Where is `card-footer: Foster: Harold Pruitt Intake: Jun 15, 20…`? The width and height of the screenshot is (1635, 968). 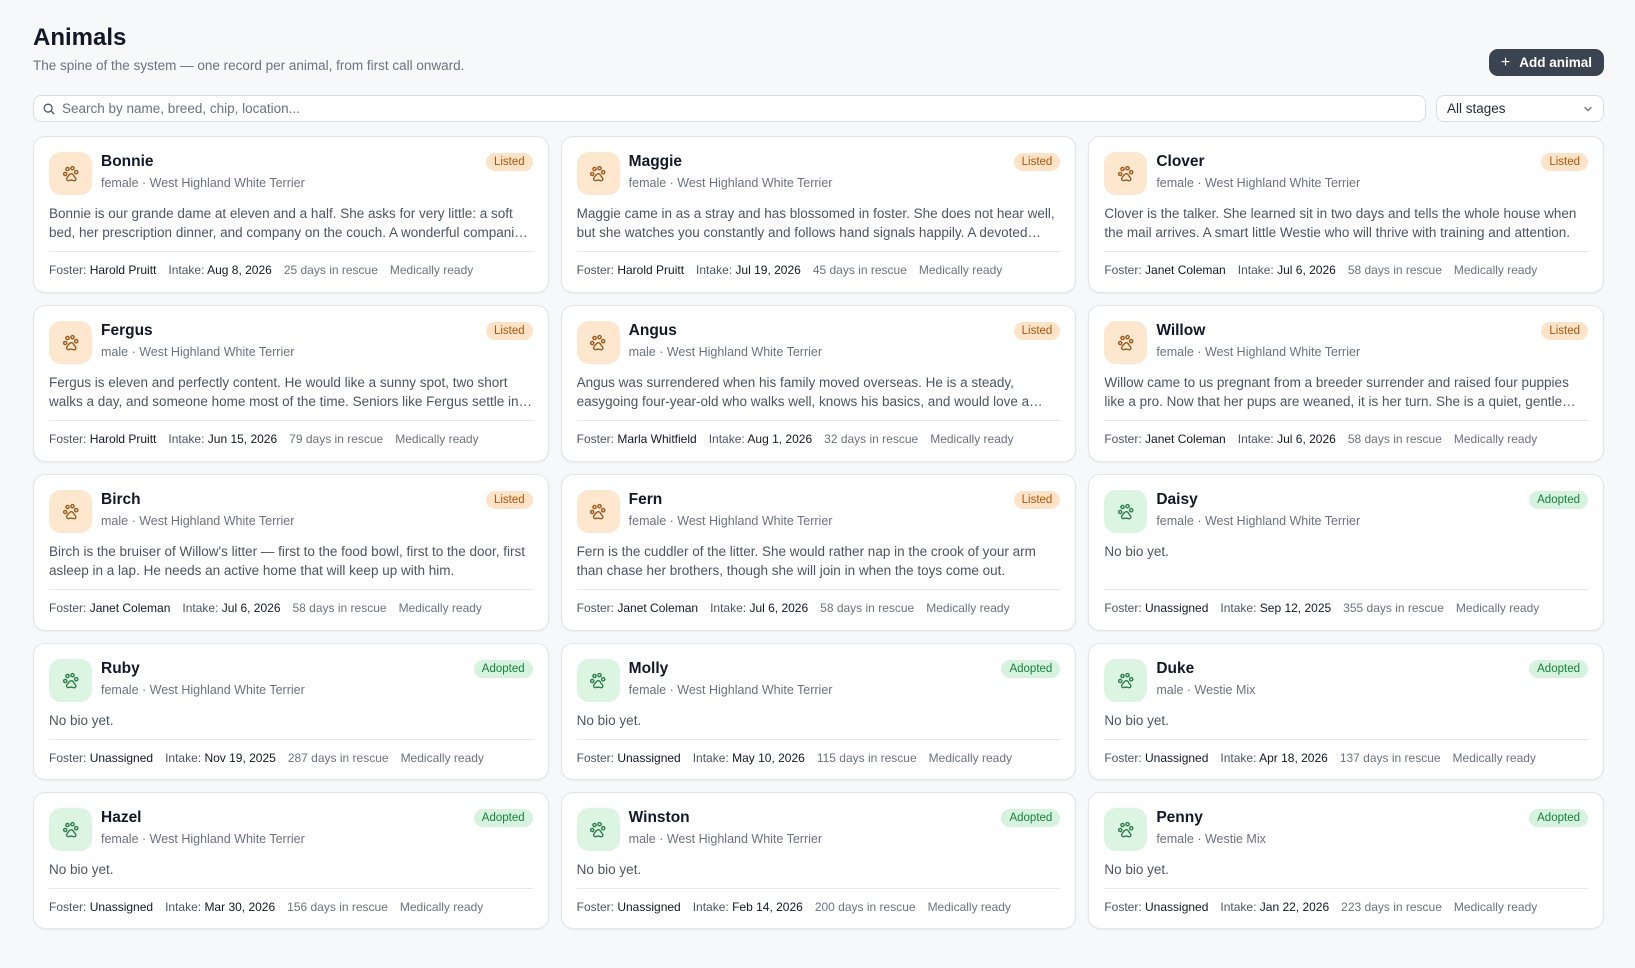 card-footer: Foster: Harold Pruitt Intake: Jun 15, 20… is located at coordinates (291, 439).